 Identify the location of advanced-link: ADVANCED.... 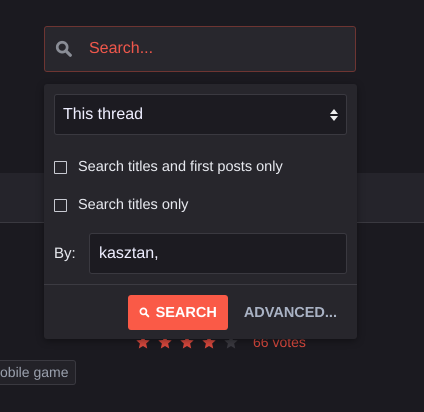
(290, 312).